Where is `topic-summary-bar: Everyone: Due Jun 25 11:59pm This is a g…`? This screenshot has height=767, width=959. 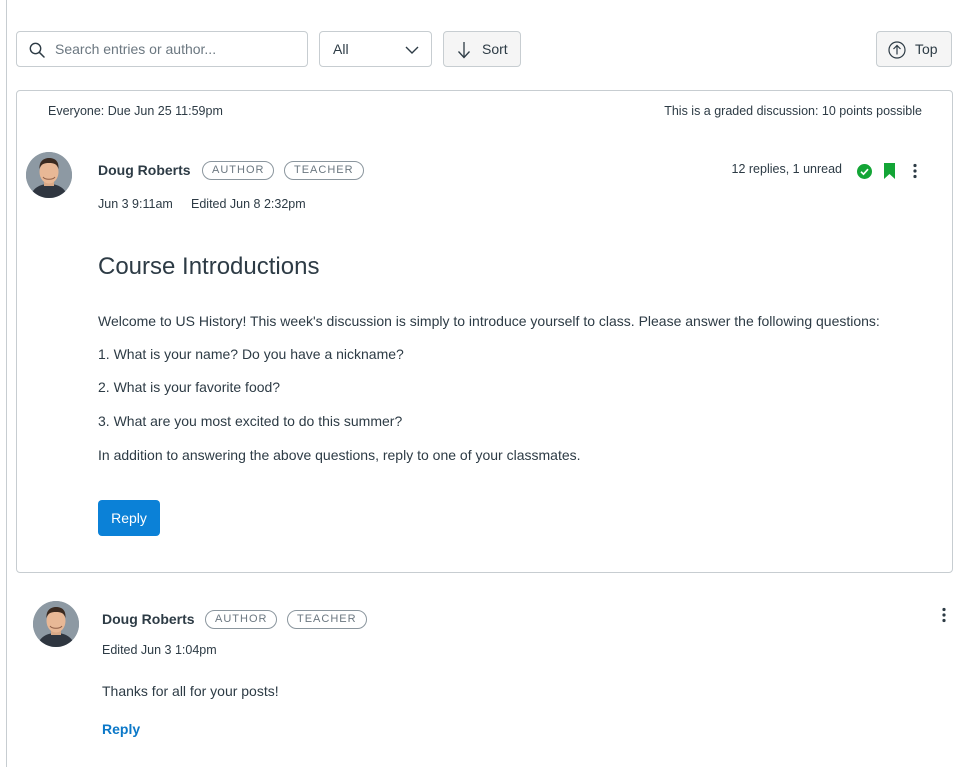
topic-summary-bar: Everyone: Due Jun 25 11:59pm This is a g… is located at coordinates (484, 111).